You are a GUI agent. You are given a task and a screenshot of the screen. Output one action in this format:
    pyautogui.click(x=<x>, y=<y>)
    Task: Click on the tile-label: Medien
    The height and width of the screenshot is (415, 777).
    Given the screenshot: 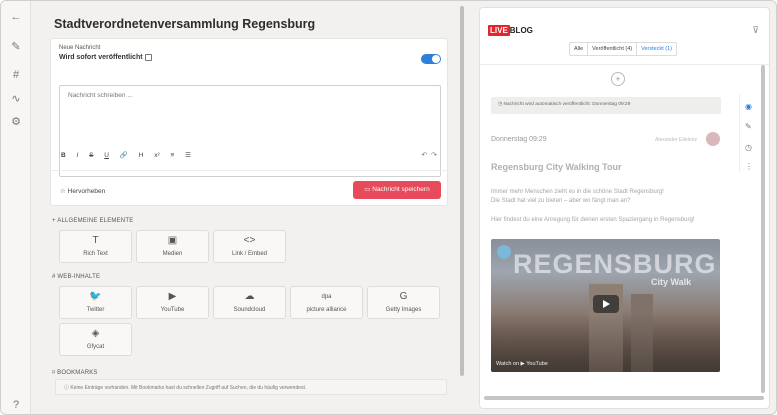 What is the action you would take?
    pyautogui.click(x=172, y=254)
    